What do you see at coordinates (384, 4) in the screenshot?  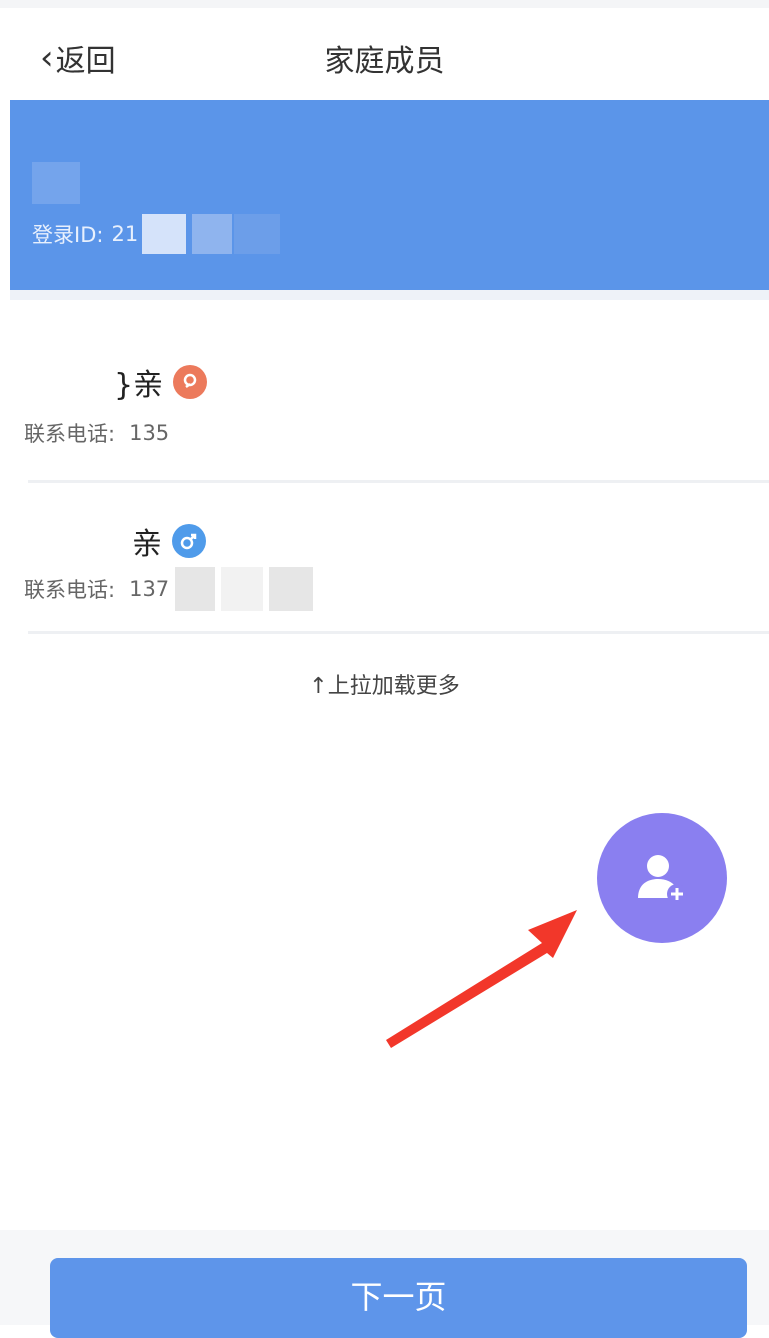 I see `top-strip` at bounding box center [384, 4].